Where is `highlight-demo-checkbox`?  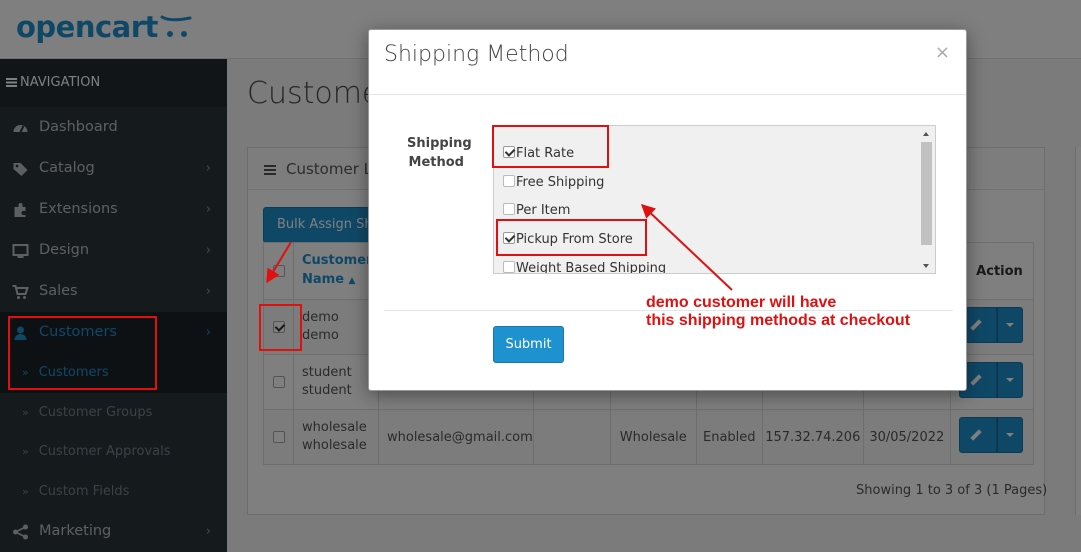
highlight-demo-checkbox is located at coordinates (280, 327).